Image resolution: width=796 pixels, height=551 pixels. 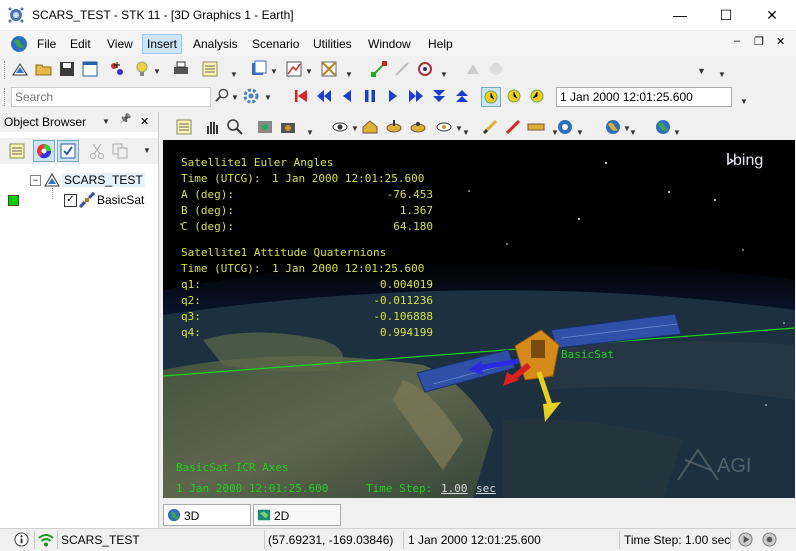 I want to click on measure-icon, so click(x=490, y=127).